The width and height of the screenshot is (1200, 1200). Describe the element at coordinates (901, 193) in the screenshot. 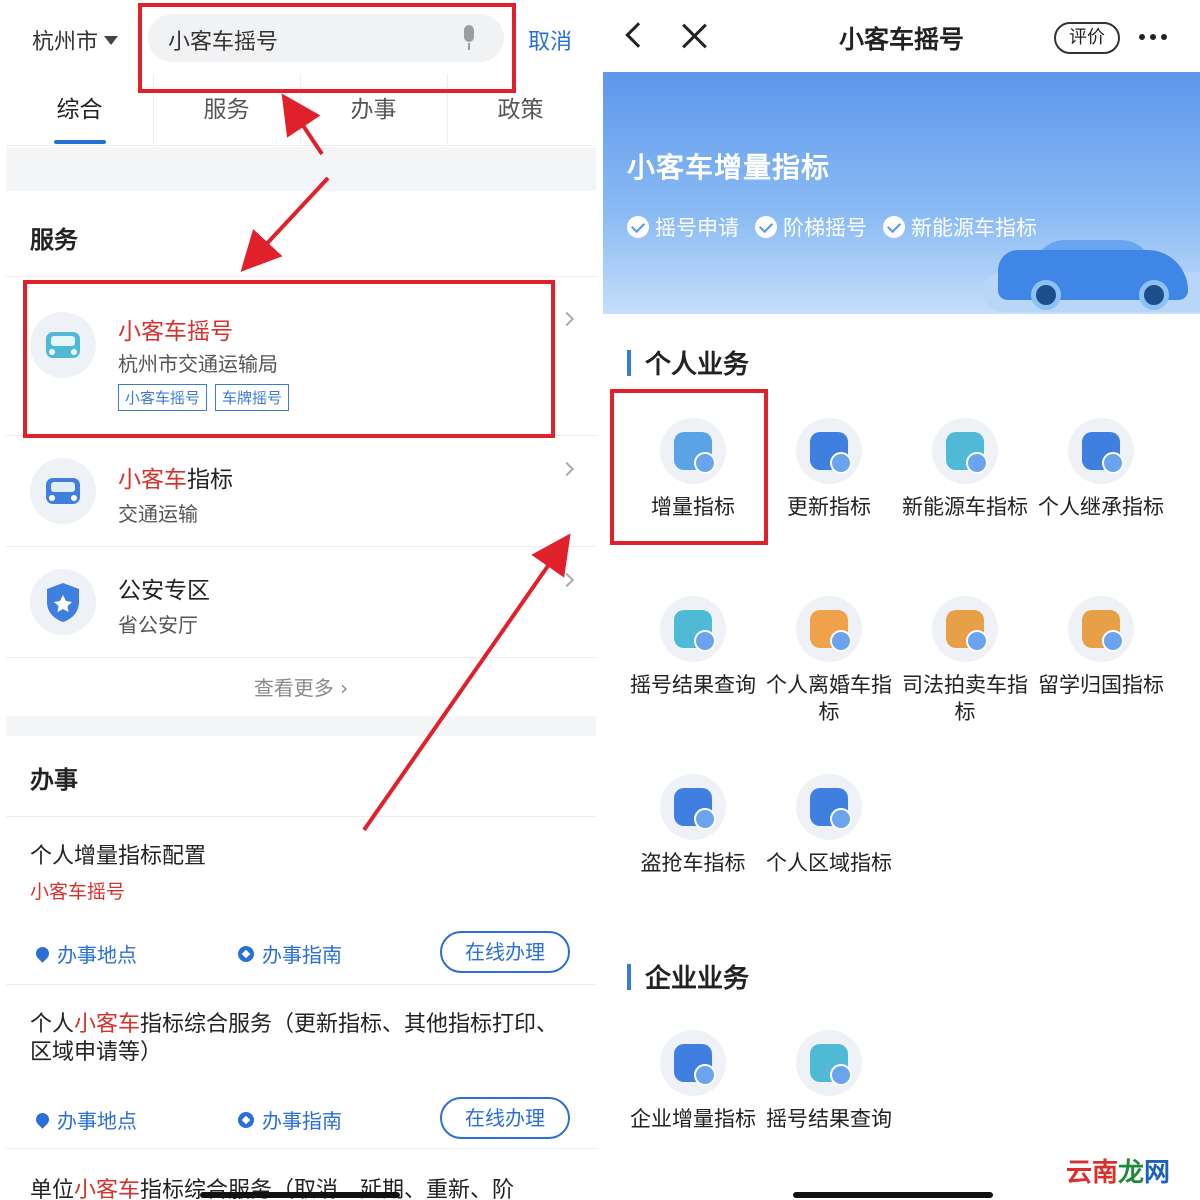

I see `hero-banner: 小客车增量指标 摇号申请 阶梯摇号 新能源车指标` at that location.